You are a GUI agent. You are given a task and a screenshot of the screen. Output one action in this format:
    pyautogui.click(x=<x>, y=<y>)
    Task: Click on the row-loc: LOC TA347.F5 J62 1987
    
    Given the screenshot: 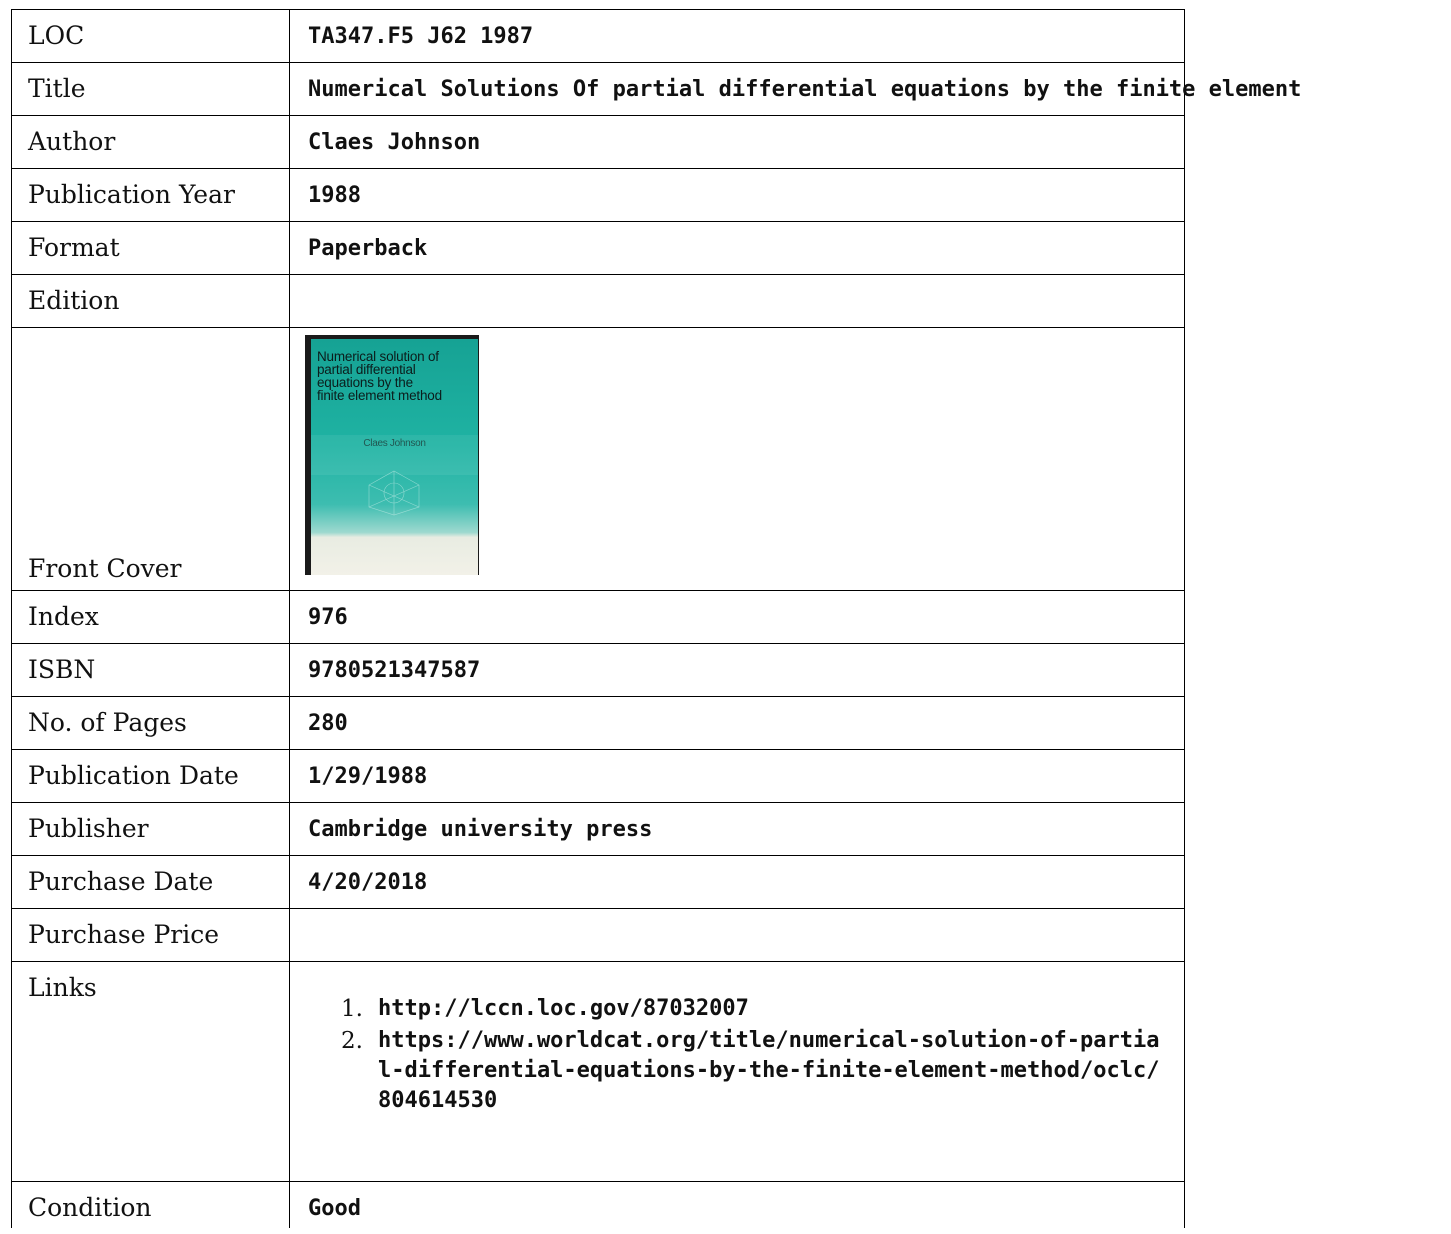 What is the action you would take?
    pyautogui.click(x=598, y=36)
    